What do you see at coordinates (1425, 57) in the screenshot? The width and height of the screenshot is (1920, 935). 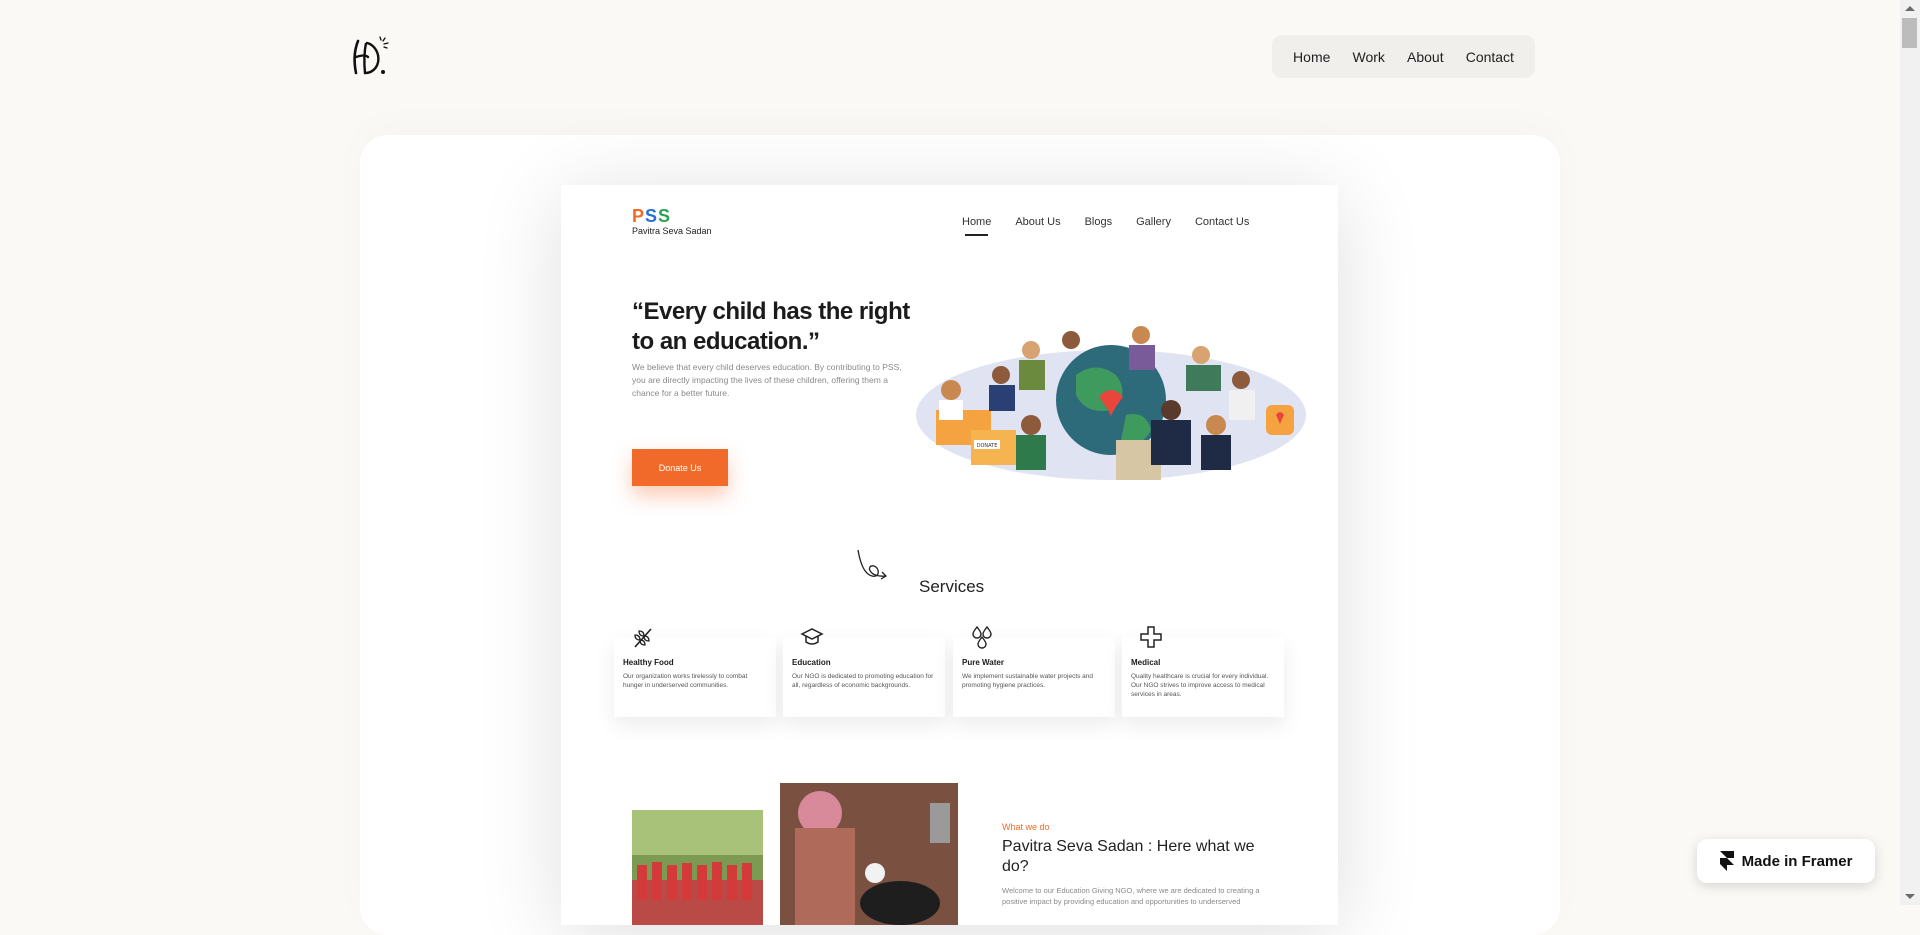 I see `nav-about: About` at bounding box center [1425, 57].